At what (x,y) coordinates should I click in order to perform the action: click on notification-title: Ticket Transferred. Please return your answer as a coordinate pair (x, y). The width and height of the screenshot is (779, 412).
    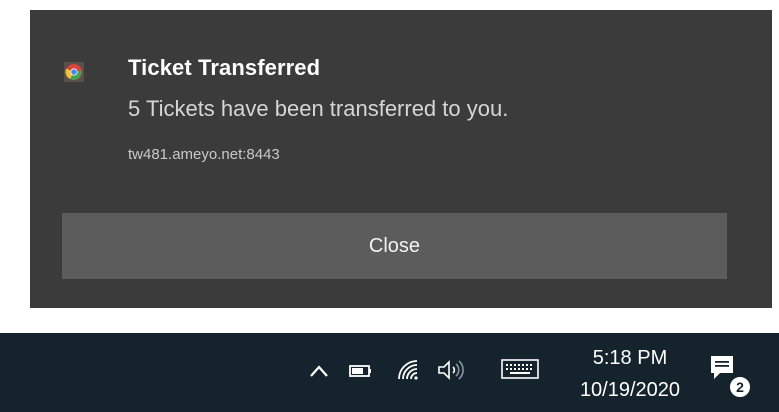
    Looking at the image, I should click on (224, 67).